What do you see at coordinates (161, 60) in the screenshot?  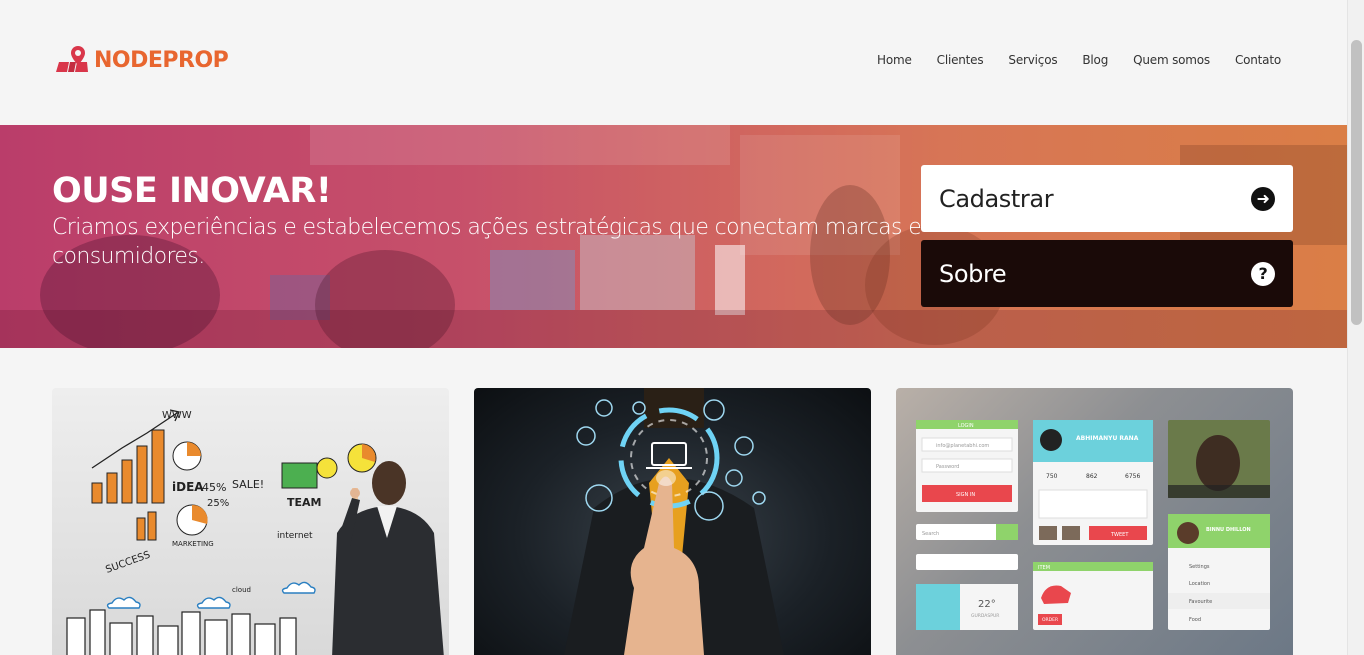 I see `brand-name: NODEPROP` at bounding box center [161, 60].